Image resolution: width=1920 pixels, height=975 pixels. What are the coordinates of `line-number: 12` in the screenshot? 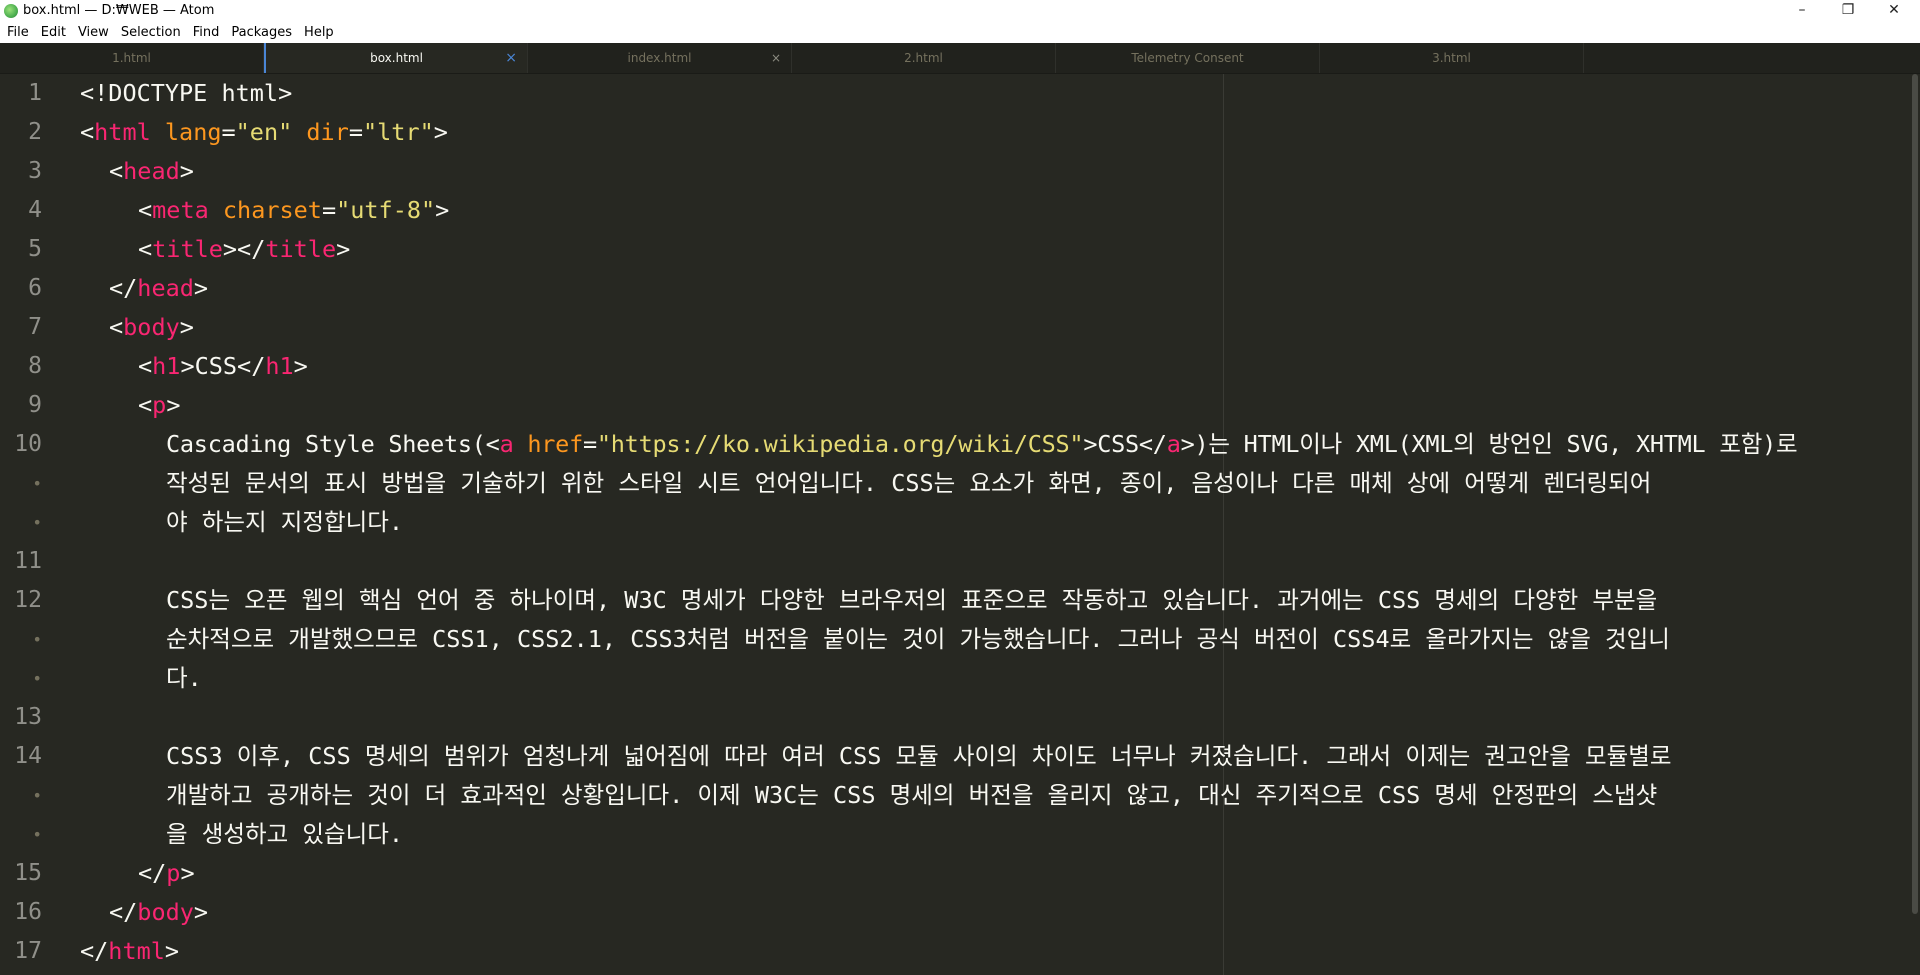 It's located at (28, 600).